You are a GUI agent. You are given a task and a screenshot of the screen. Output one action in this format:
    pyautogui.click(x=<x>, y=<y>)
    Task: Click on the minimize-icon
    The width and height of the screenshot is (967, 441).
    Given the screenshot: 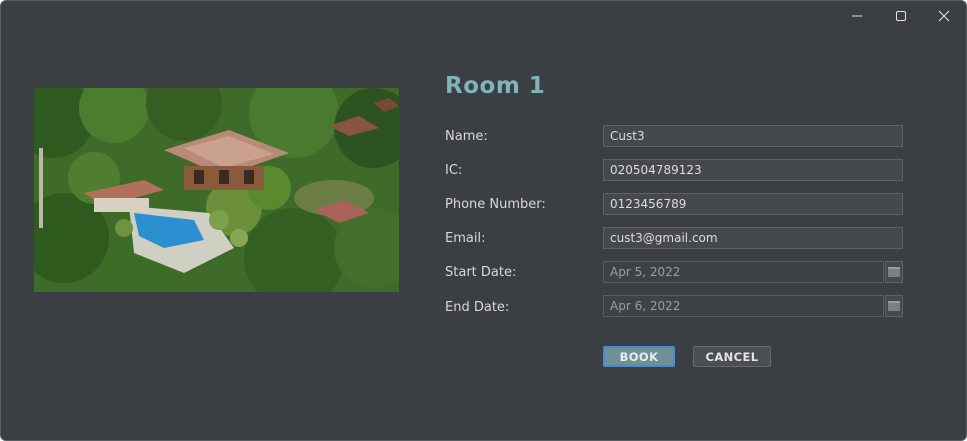 What is the action you would take?
    pyautogui.click(x=857, y=16)
    